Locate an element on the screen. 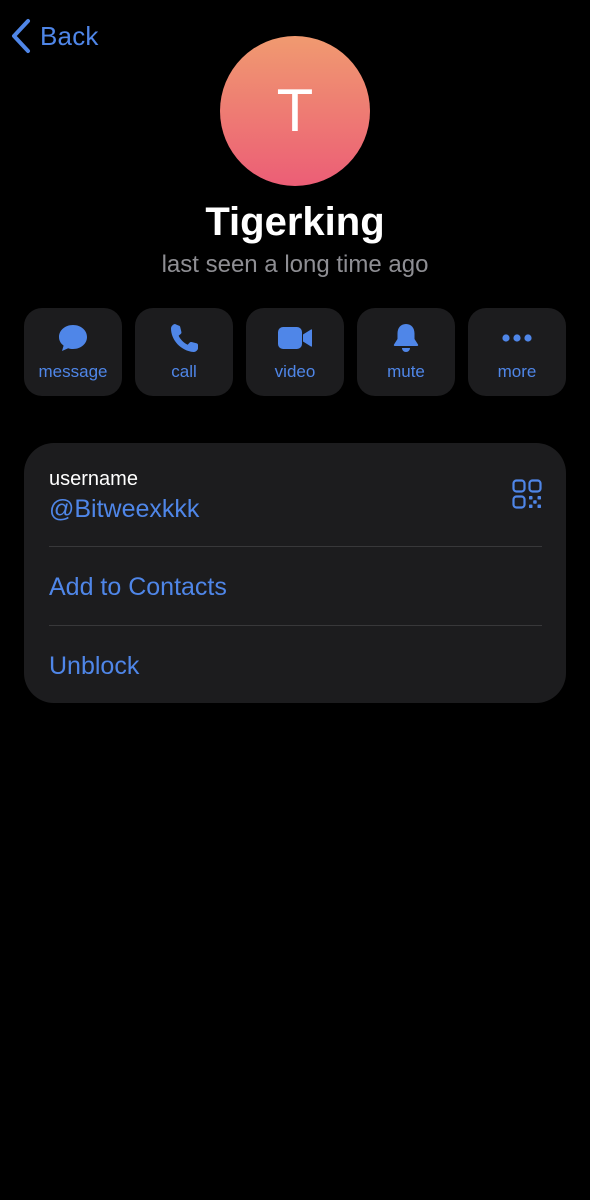 The image size is (590, 1200). unblock-label: Unblock is located at coordinates (94, 666).